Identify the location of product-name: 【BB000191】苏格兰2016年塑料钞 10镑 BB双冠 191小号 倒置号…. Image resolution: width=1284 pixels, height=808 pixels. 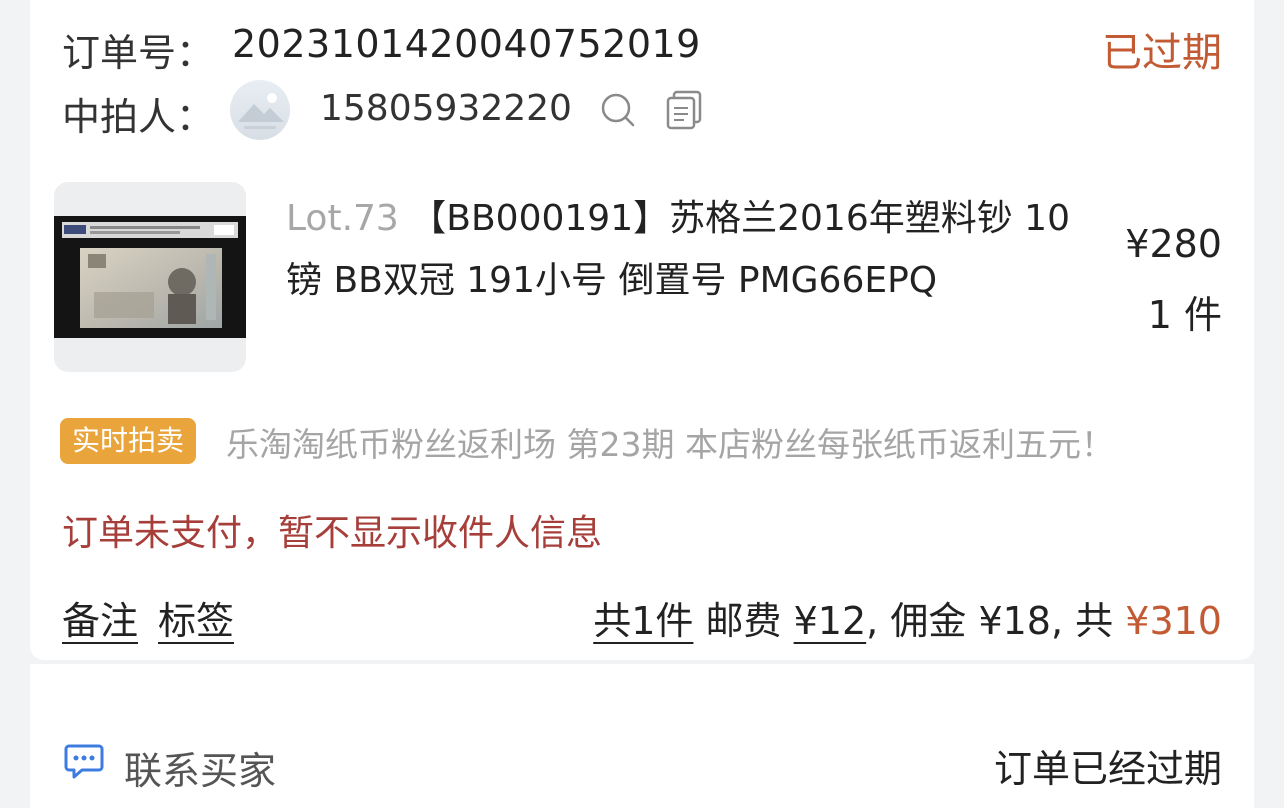
(678, 249).